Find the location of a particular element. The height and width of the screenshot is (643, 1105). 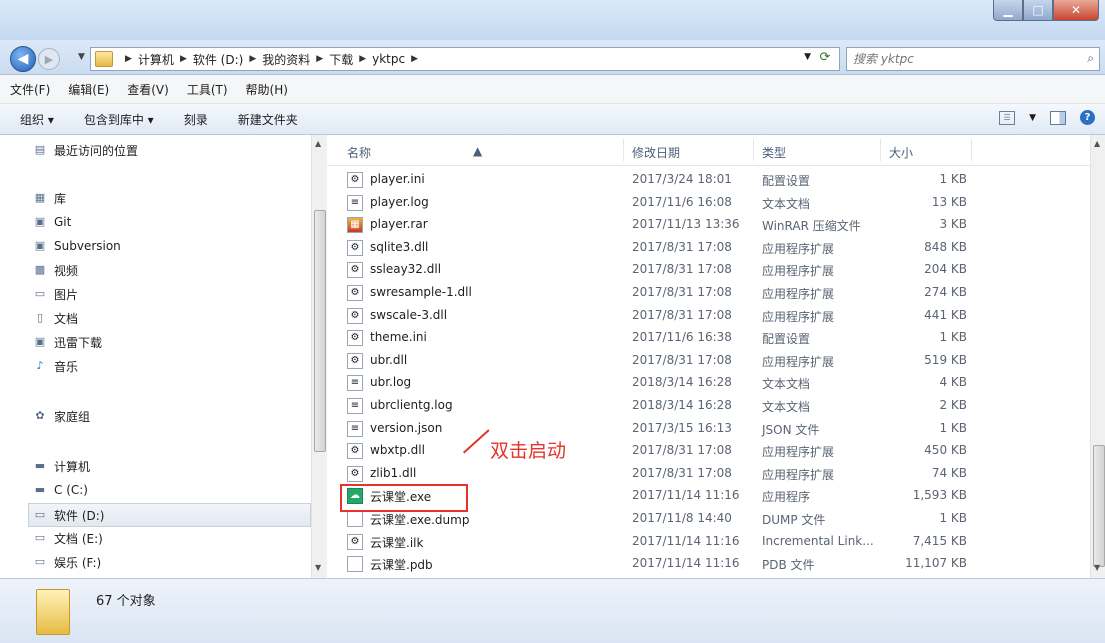

library-icon: ▦ is located at coordinates (40, 197).